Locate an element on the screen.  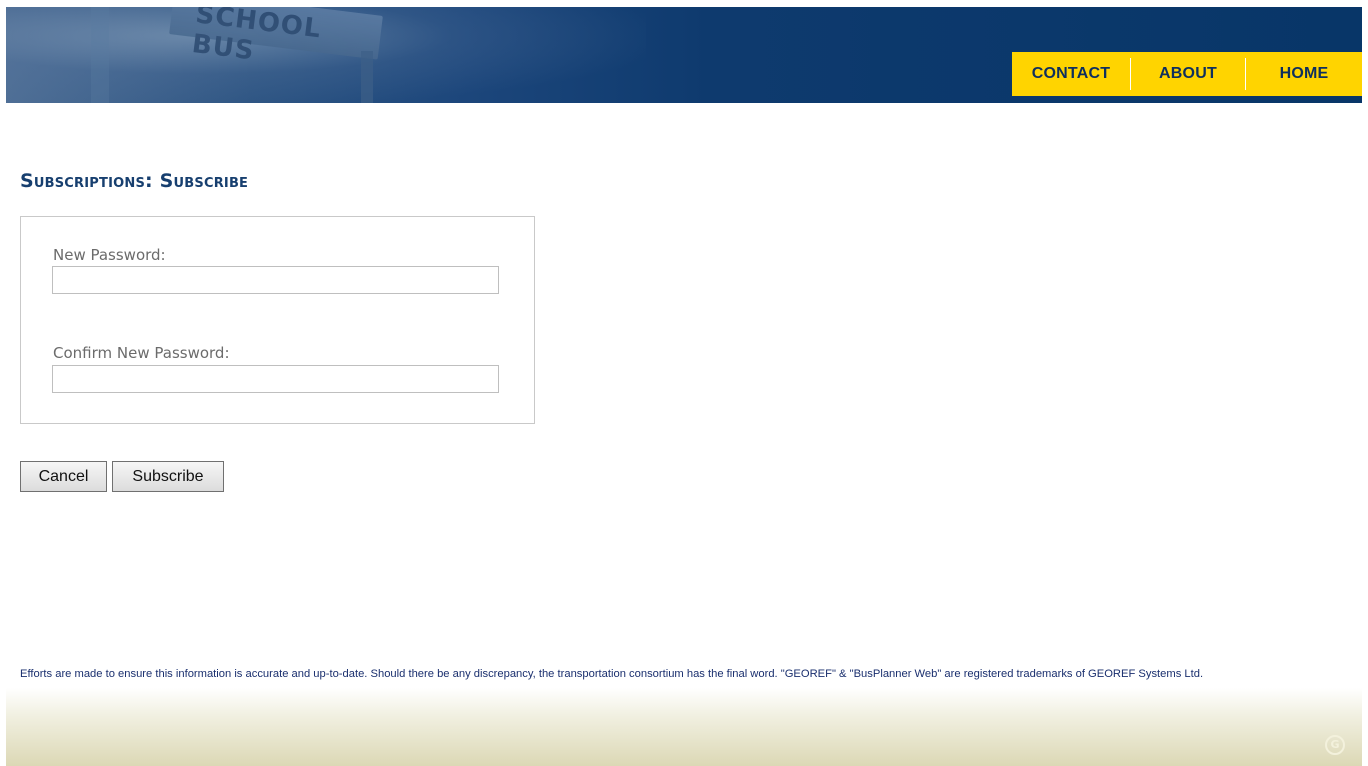
page-title: Subscriptions: Subscribe is located at coordinates (134, 181).